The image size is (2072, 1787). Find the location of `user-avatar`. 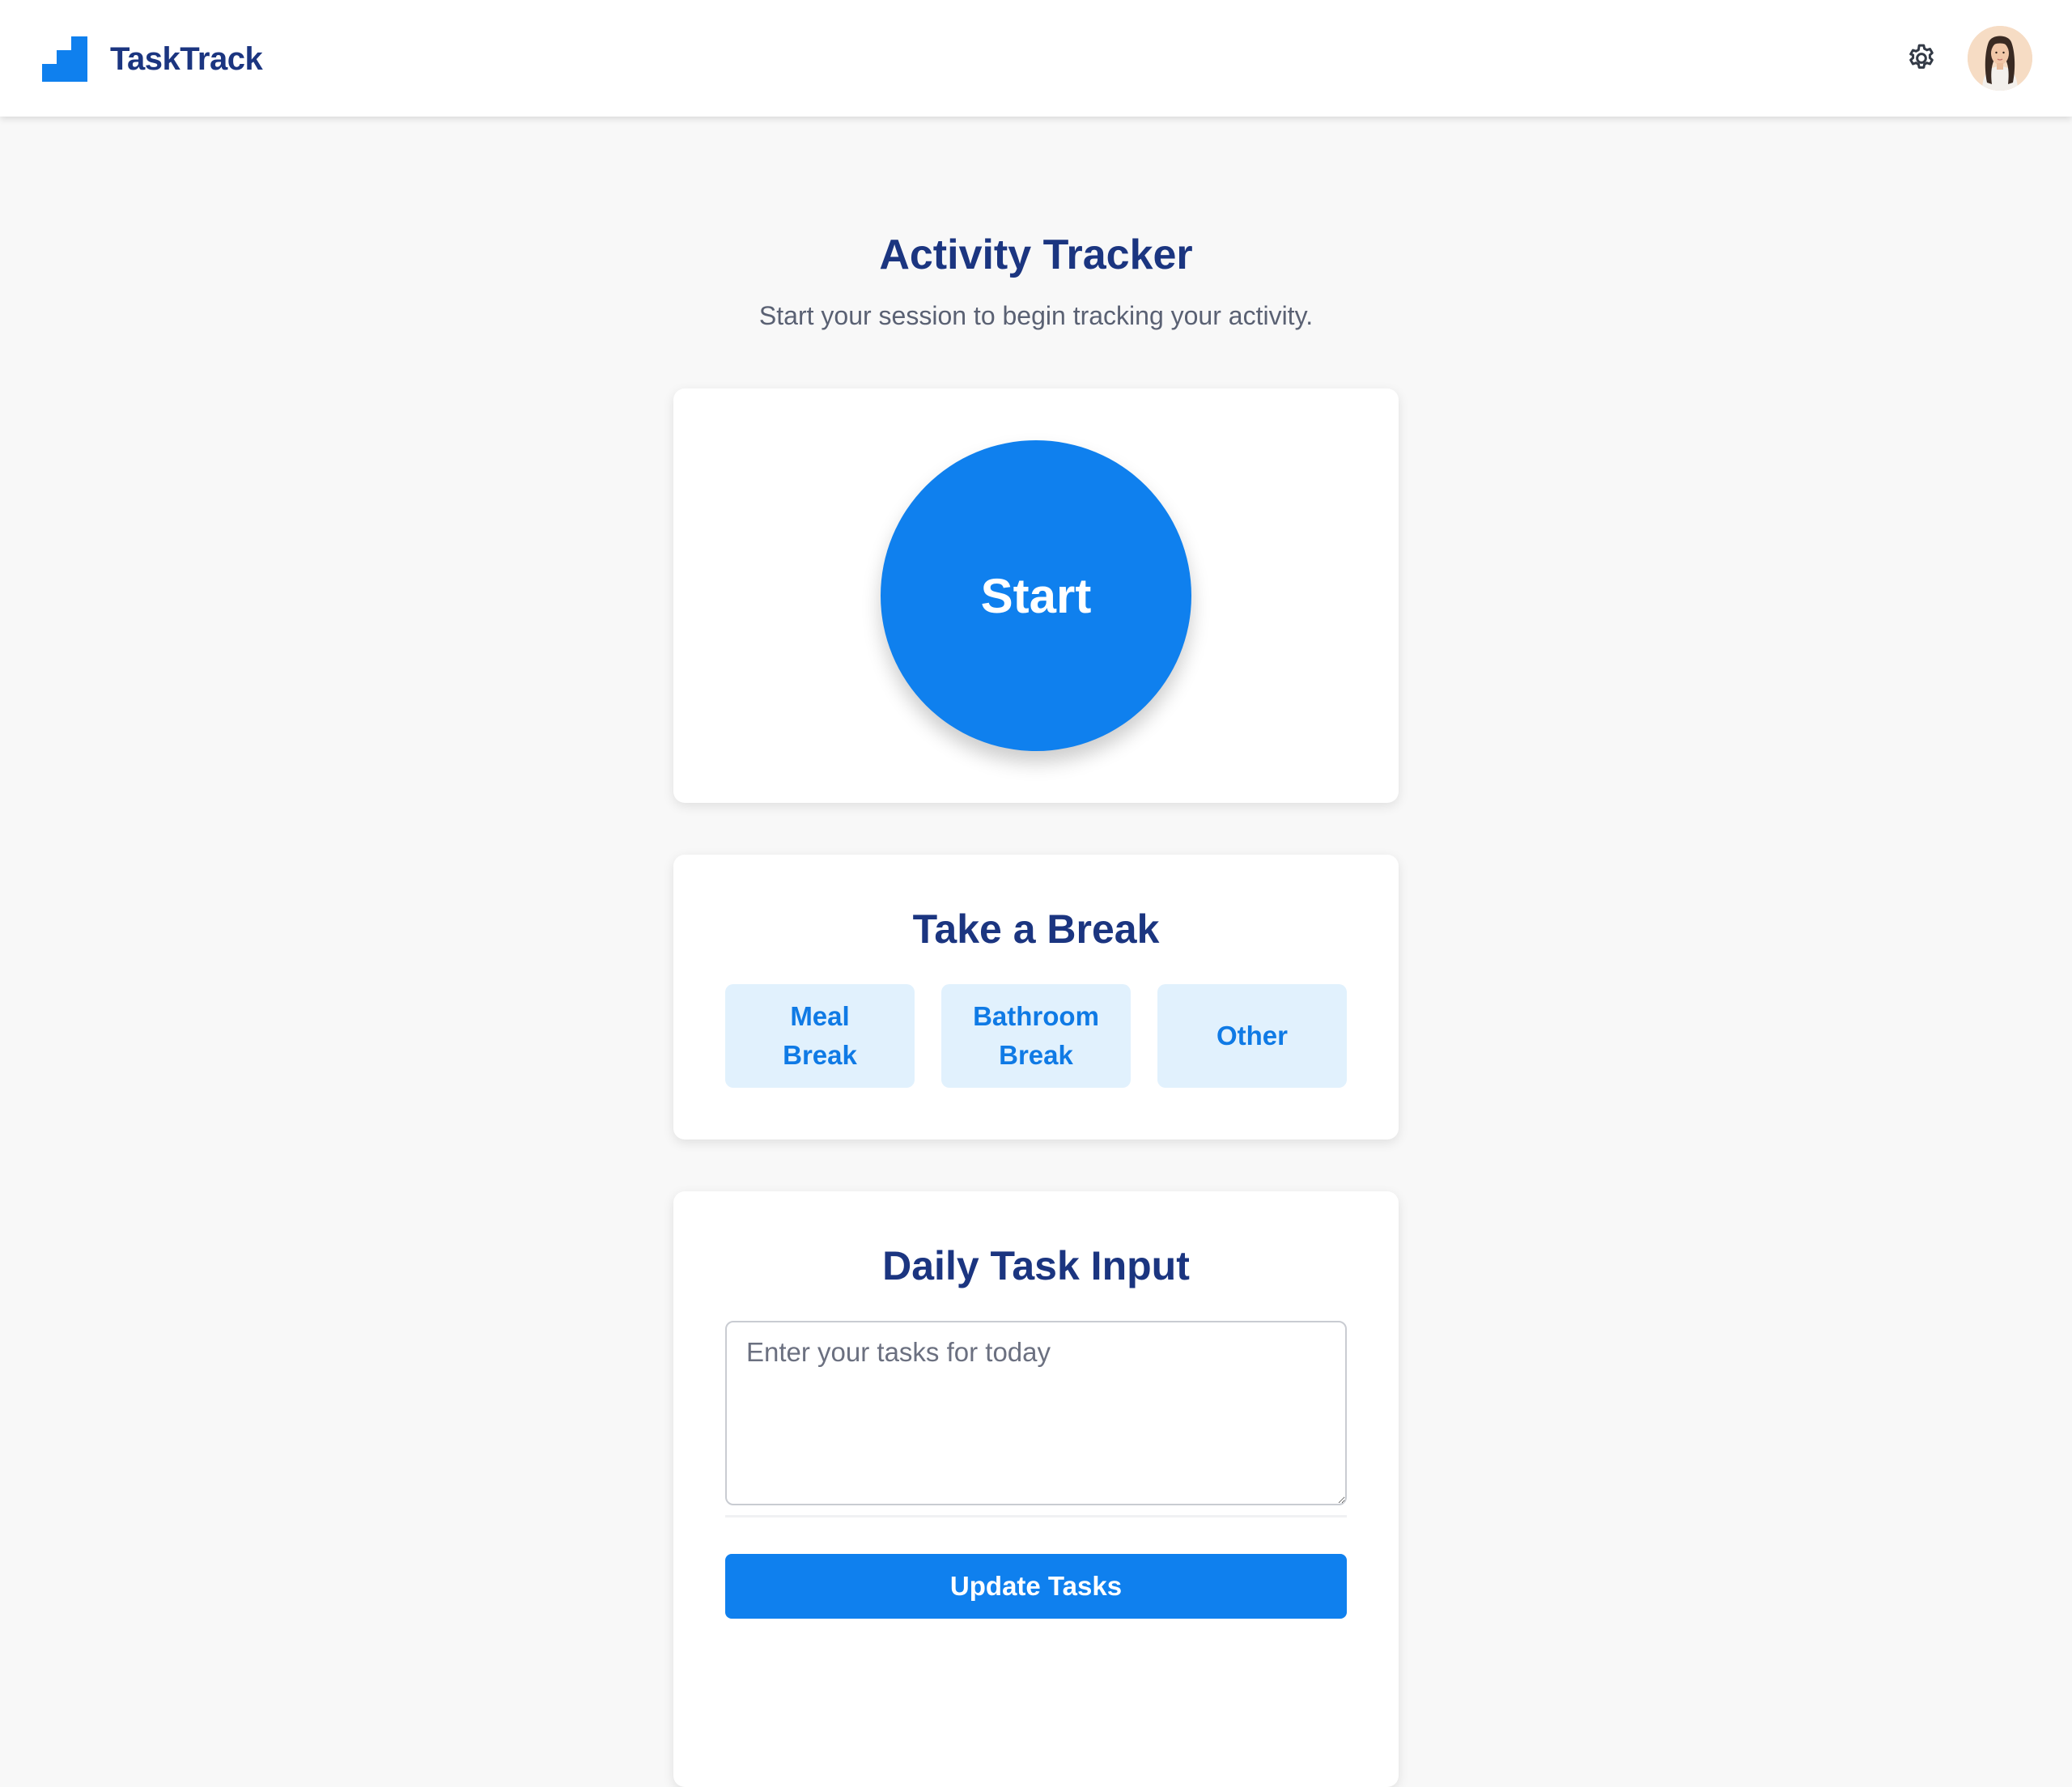

user-avatar is located at coordinates (2000, 58).